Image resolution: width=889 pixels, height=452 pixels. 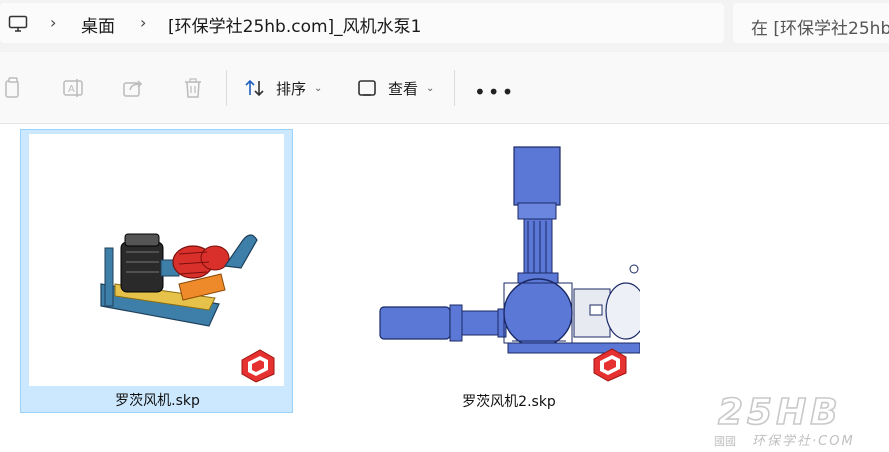 What do you see at coordinates (18, 24) in the screenshot?
I see `monitor-icon` at bounding box center [18, 24].